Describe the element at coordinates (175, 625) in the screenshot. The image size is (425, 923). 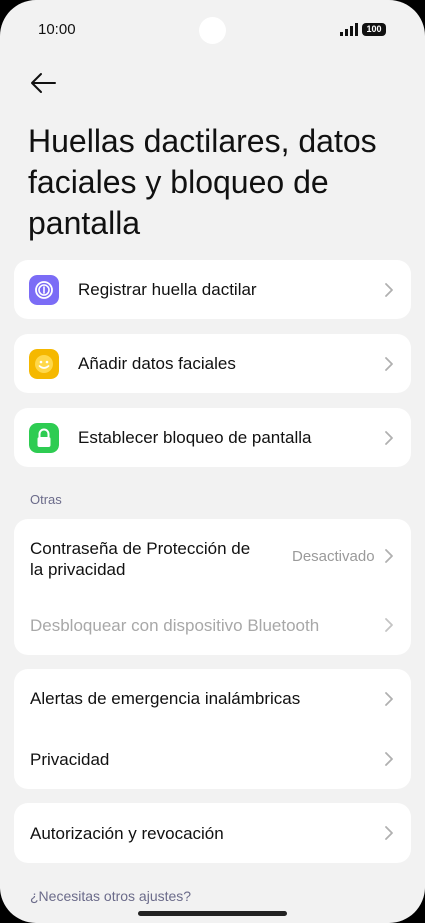
I see `bluetooth-unlock-label: Desbloquear con dispositivo Bluetooth` at that location.